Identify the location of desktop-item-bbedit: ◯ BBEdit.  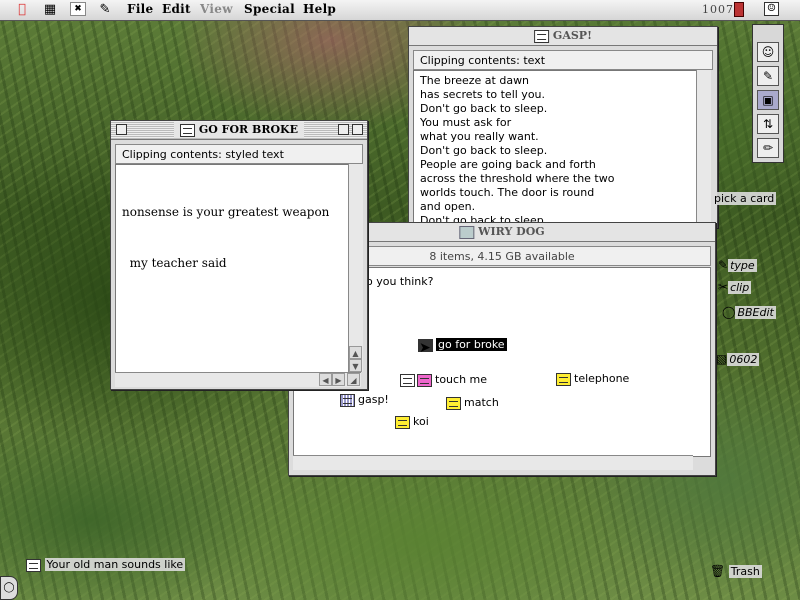
(749, 312).